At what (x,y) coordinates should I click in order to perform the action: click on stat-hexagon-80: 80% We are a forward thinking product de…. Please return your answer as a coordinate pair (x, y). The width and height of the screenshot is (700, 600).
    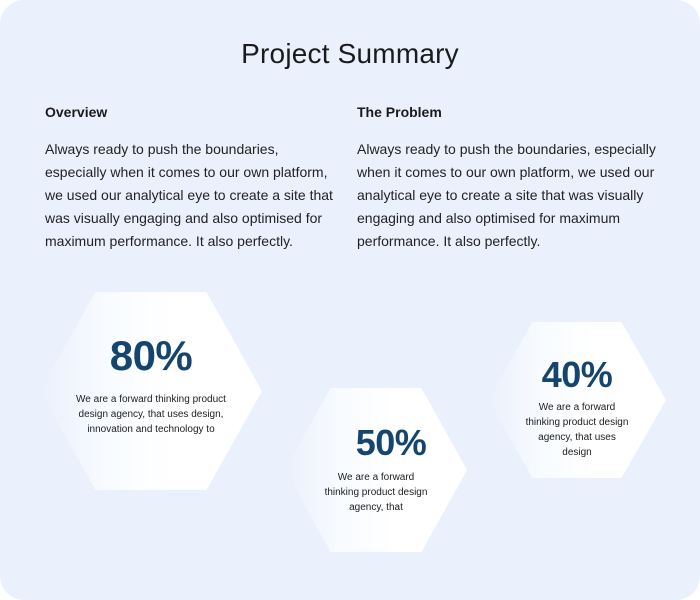
    Looking at the image, I should click on (151, 391).